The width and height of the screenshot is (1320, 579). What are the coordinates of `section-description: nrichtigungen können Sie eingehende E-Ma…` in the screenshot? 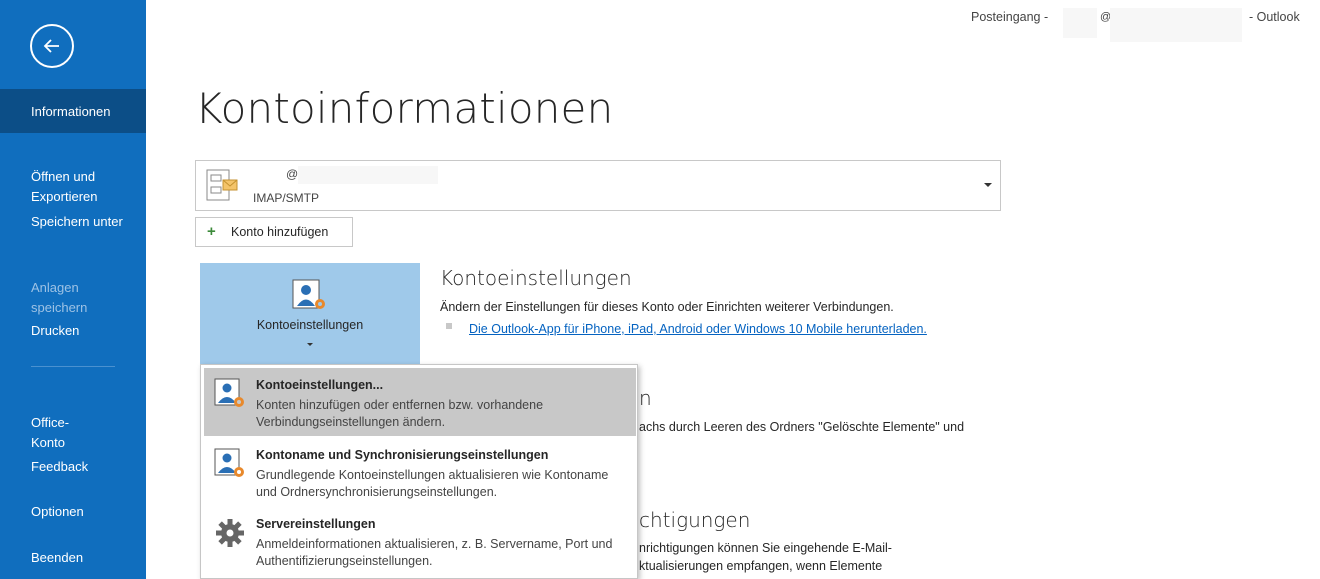 It's located at (765, 548).